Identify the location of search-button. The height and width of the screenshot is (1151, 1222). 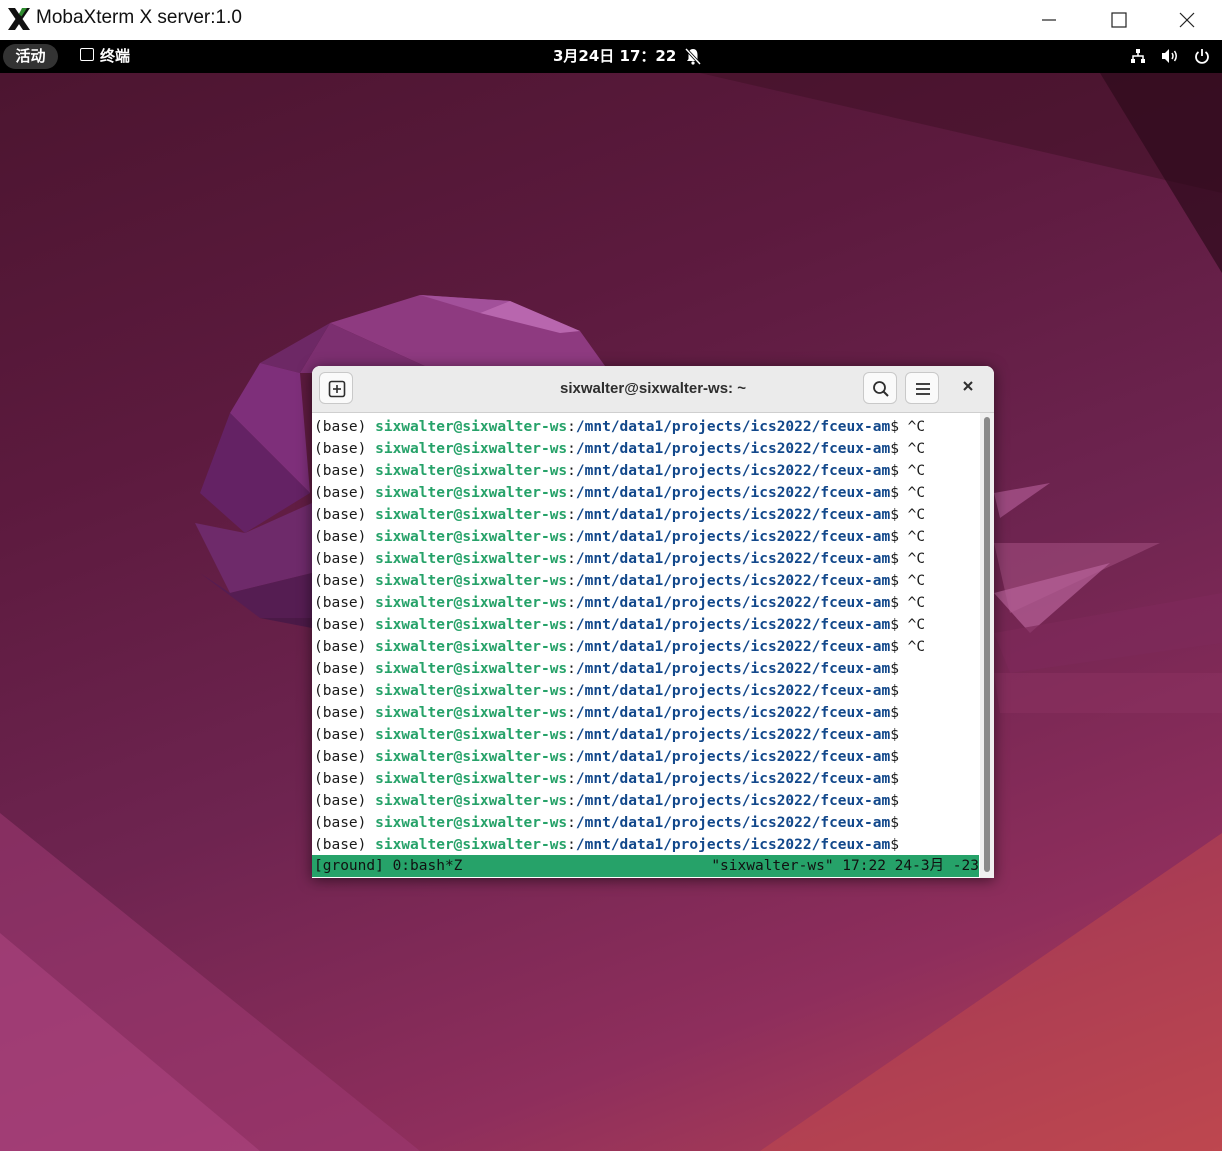
(880, 388).